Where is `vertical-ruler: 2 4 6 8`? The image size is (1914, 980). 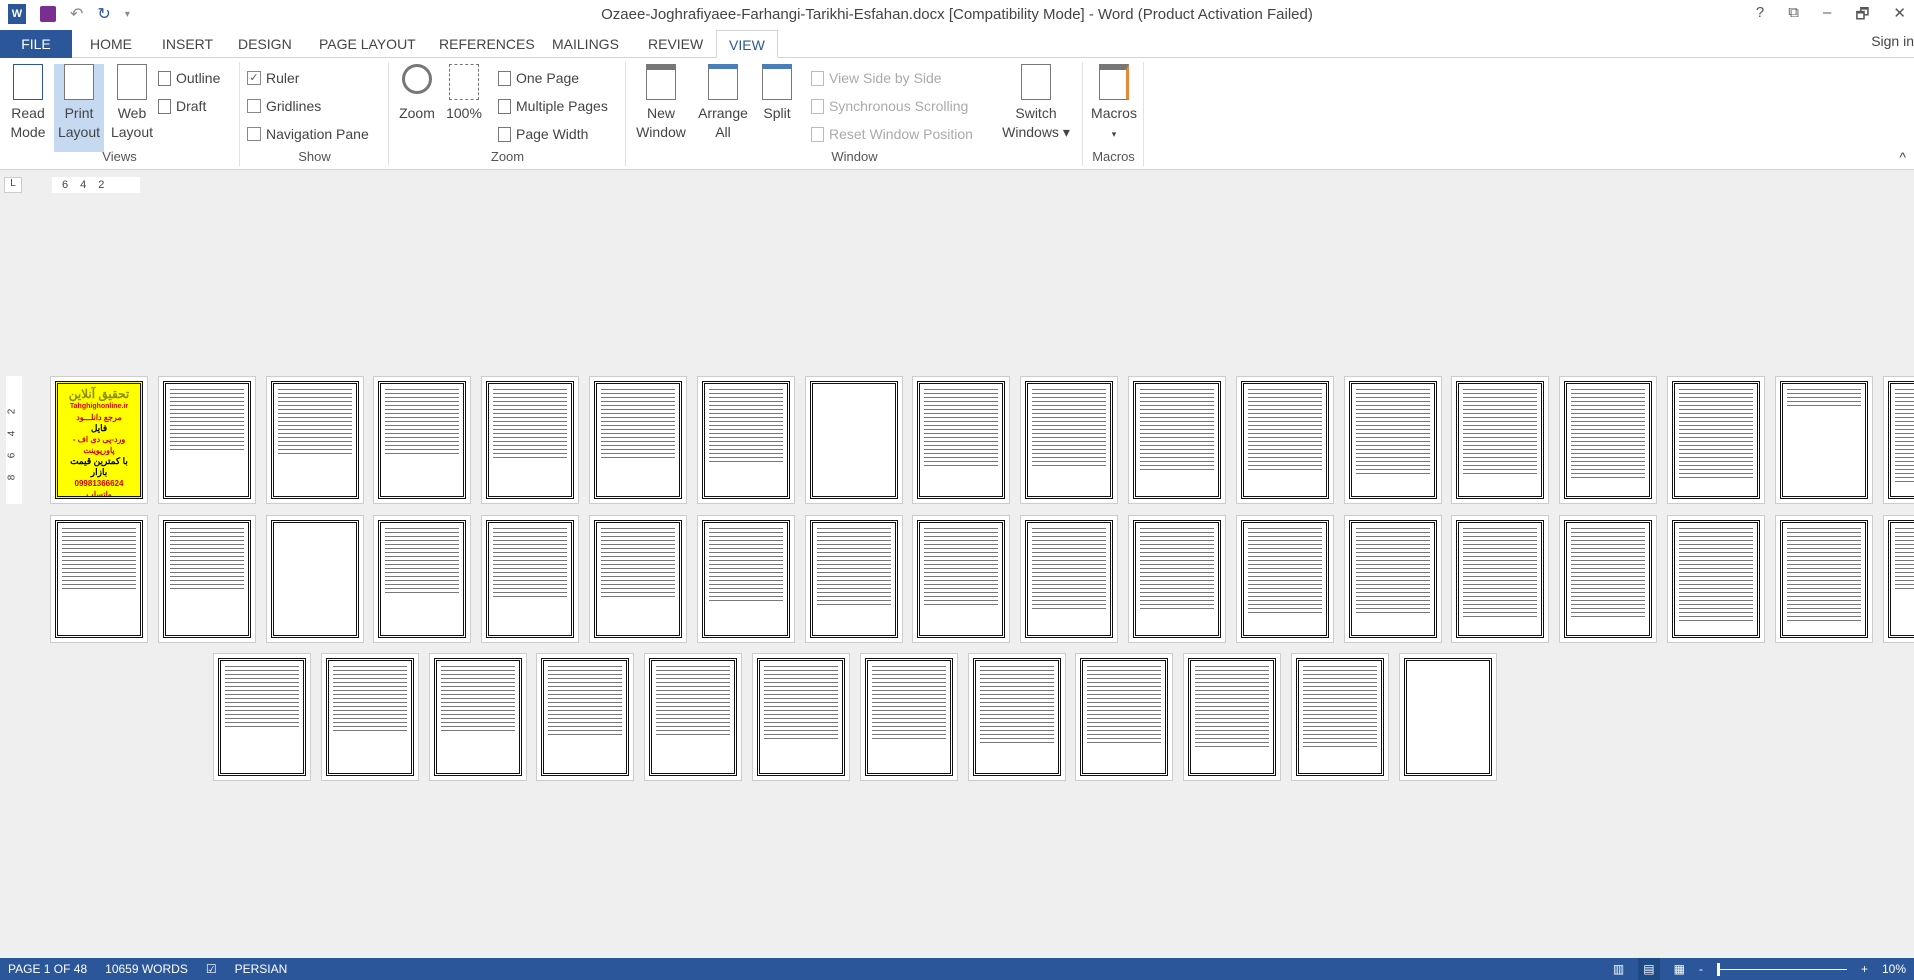 vertical-ruler: 2 4 6 8 is located at coordinates (14, 440).